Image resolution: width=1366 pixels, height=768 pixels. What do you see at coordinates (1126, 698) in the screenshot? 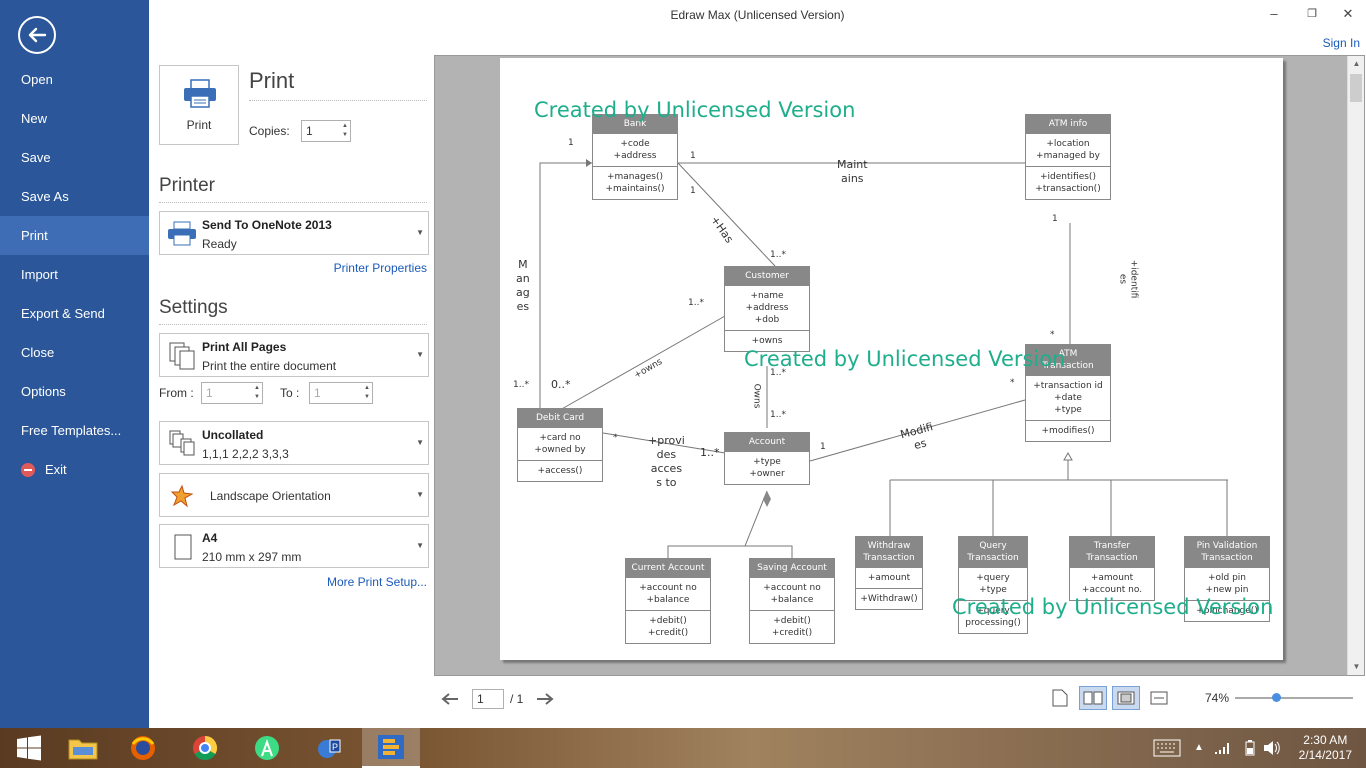
I see `fit-page-view-icon` at bounding box center [1126, 698].